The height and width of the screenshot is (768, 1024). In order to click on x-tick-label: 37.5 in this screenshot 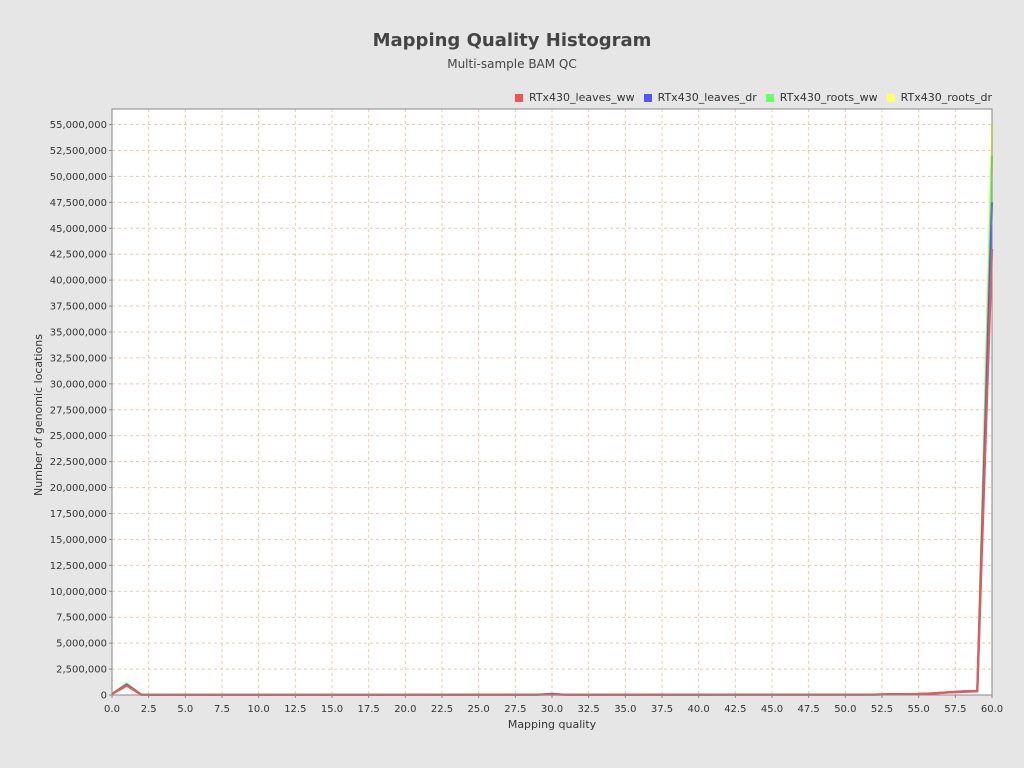, I will do `click(662, 709)`.